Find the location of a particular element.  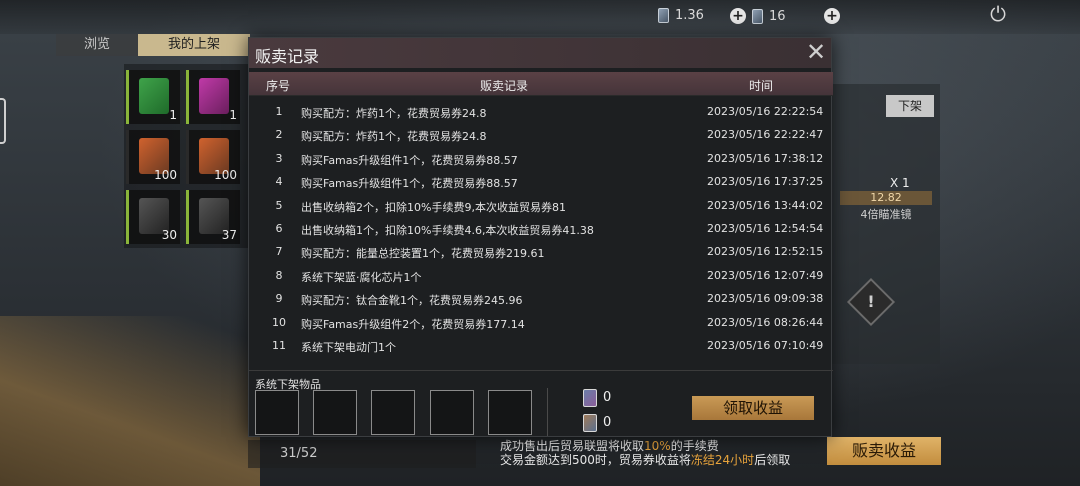

item-name: 4倍瞄准镜 is located at coordinates (886, 214).